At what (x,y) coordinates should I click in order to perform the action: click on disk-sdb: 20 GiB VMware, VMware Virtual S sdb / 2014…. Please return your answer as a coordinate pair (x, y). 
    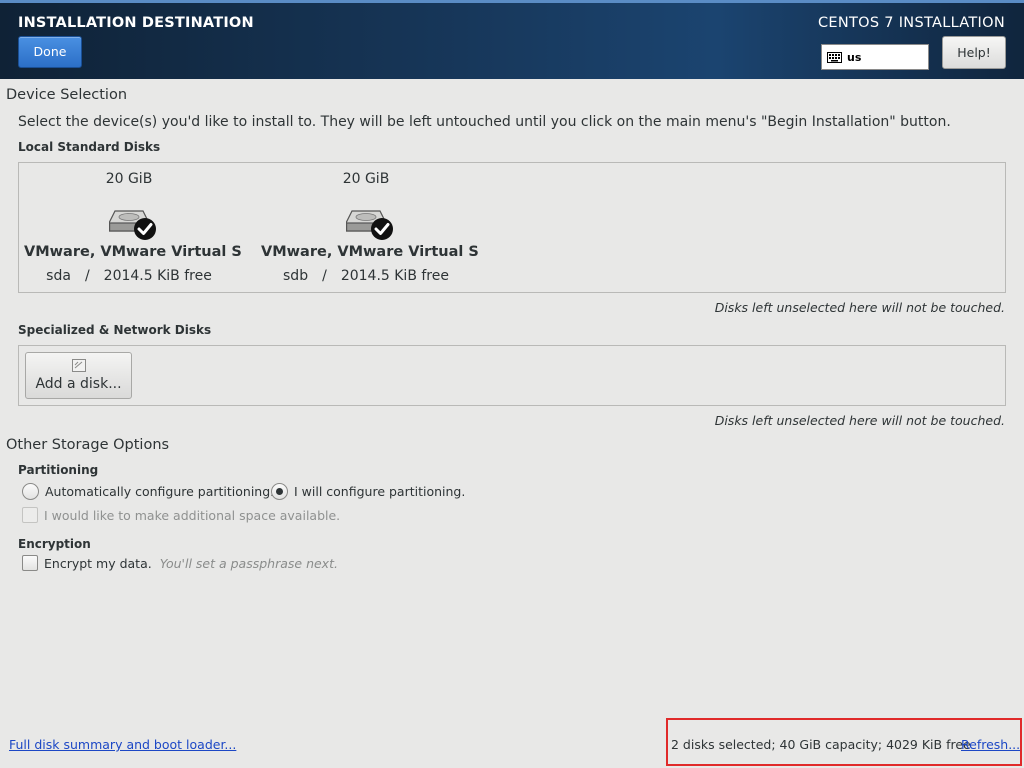
    Looking at the image, I should click on (370, 225).